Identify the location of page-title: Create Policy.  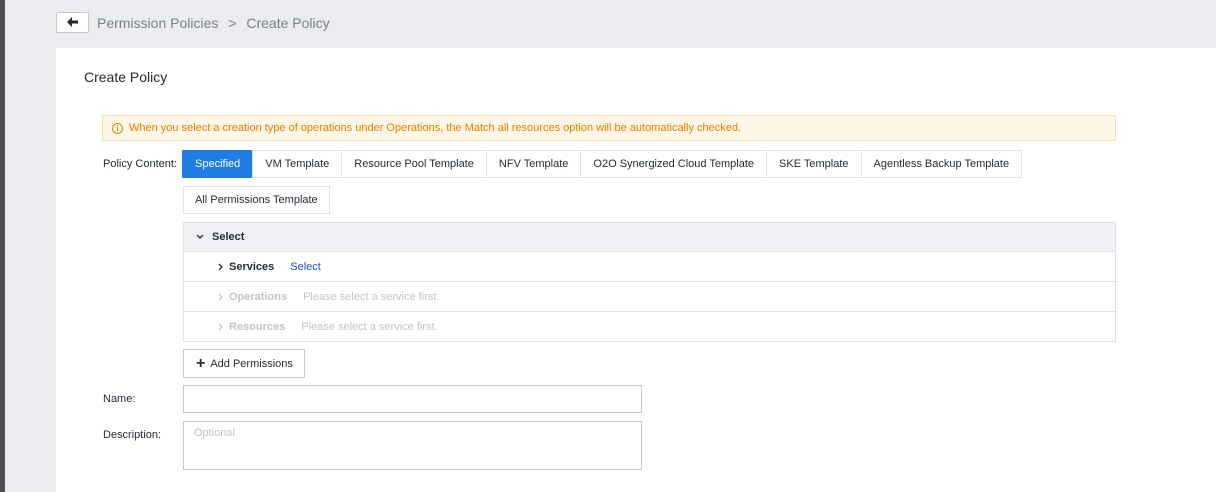
(126, 77).